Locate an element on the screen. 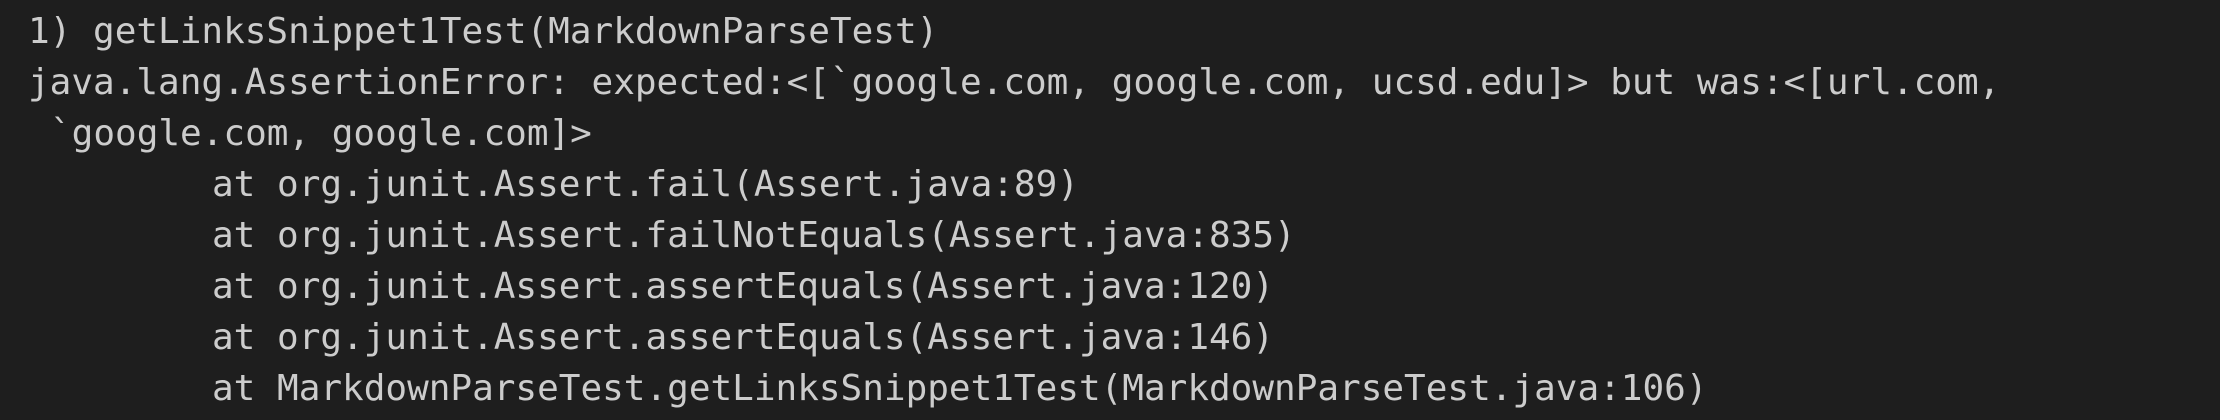 The image size is (2220, 420). assertion-error-continuation: `google.com, google.com]> is located at coordinates (321, 133).